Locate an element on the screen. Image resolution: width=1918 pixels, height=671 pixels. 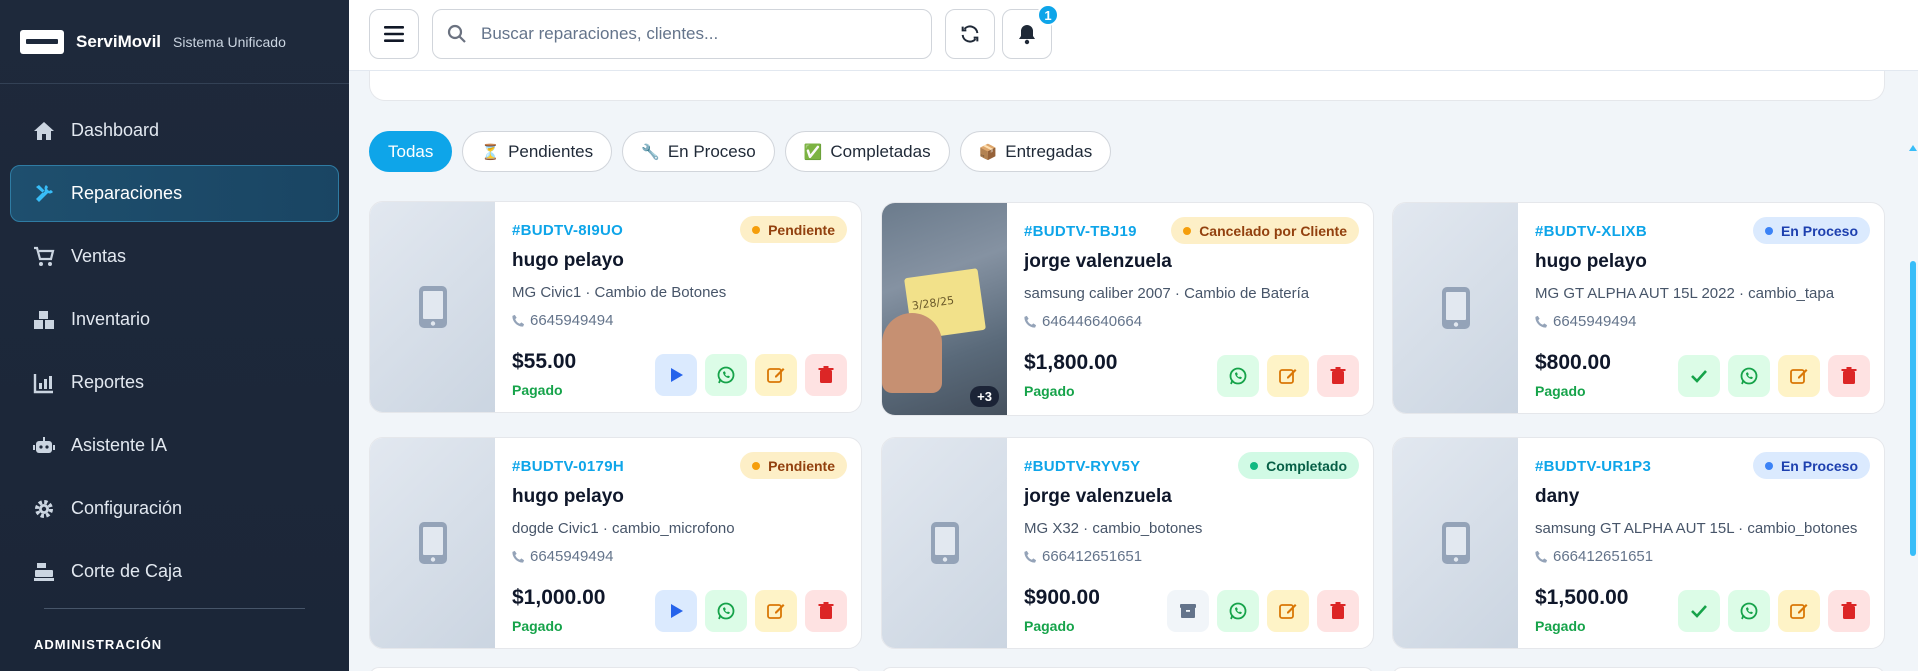
search-input is located at coordinates (691, 34).